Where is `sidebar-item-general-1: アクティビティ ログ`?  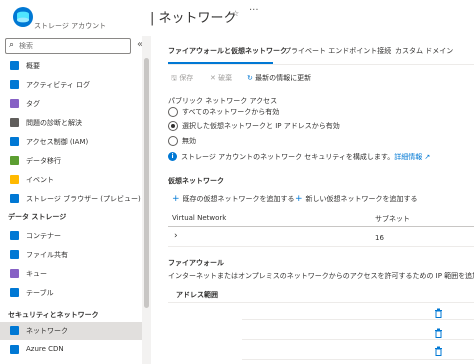 sidebar-item-general-1: アクティビティ ログ is located at coordinates (71, 85).